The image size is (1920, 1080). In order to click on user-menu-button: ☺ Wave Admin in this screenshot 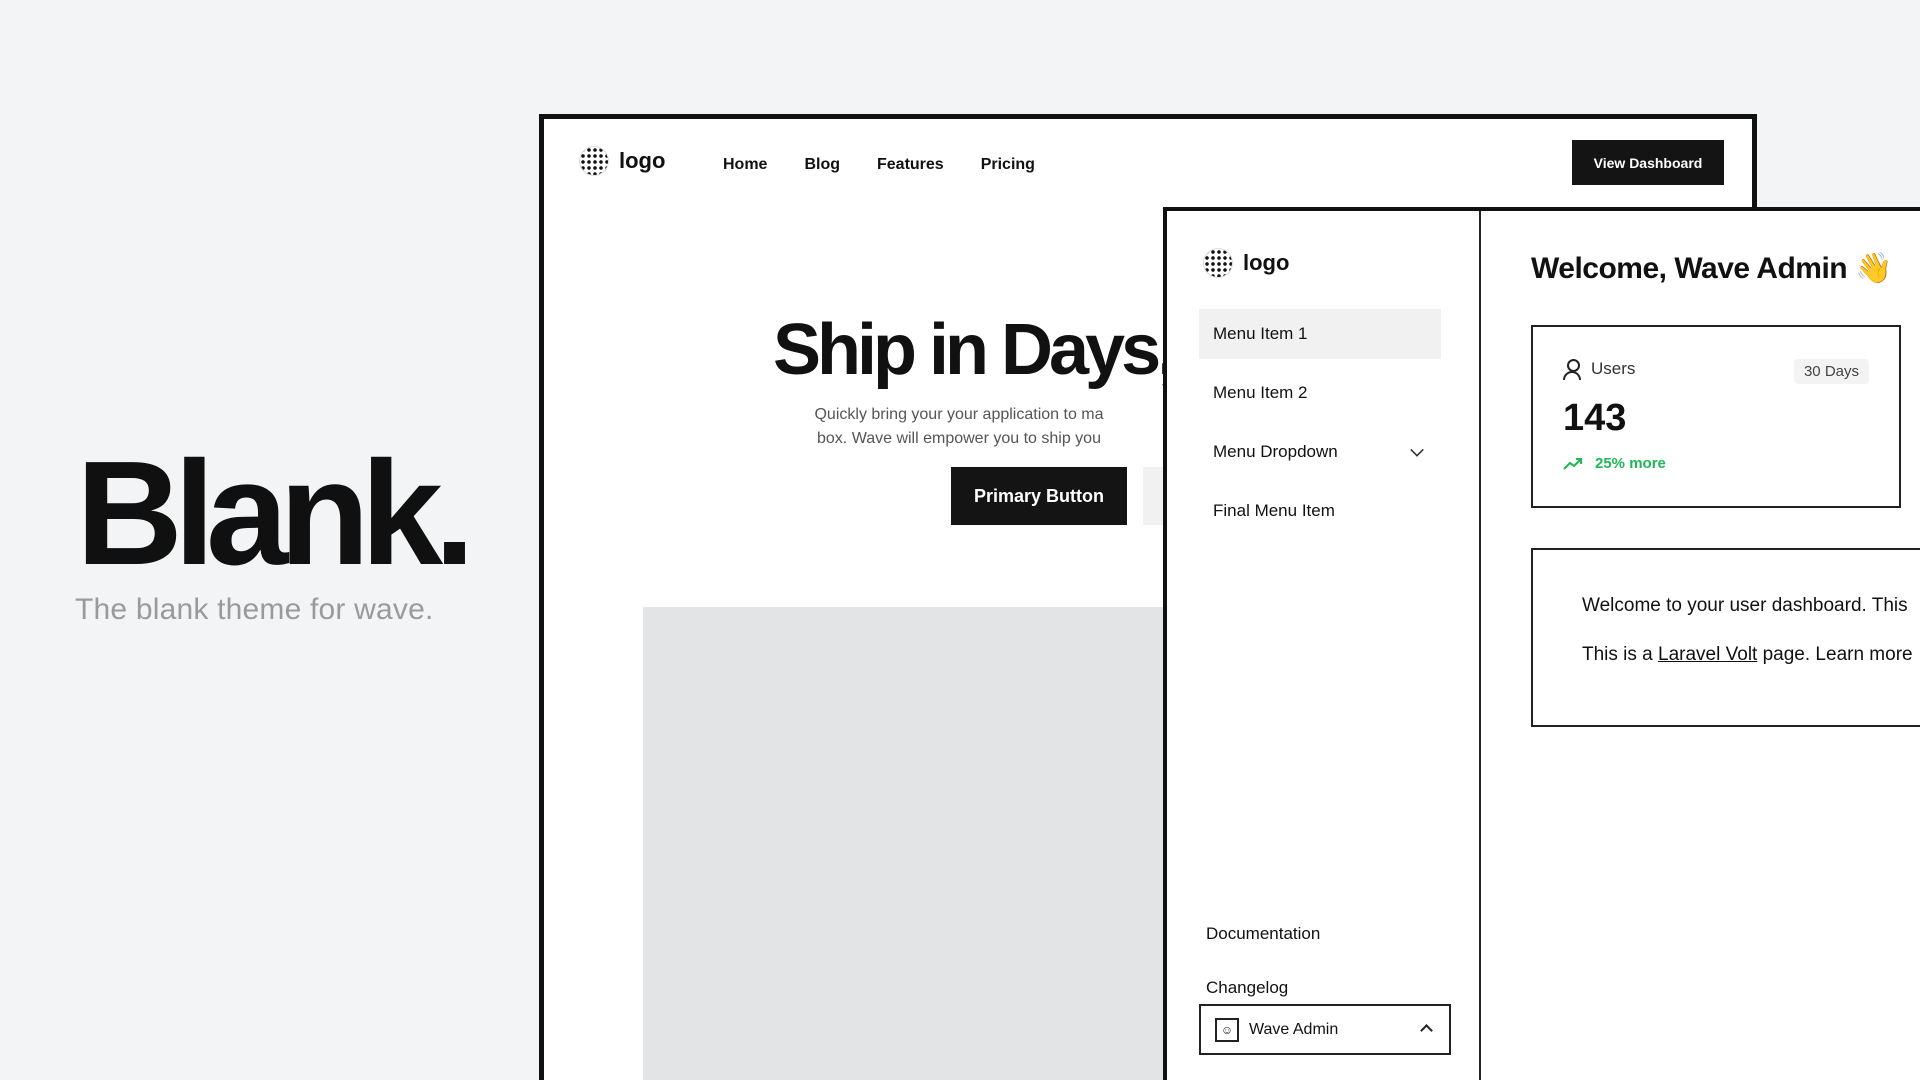, I will do `click(1325, 1029)`.